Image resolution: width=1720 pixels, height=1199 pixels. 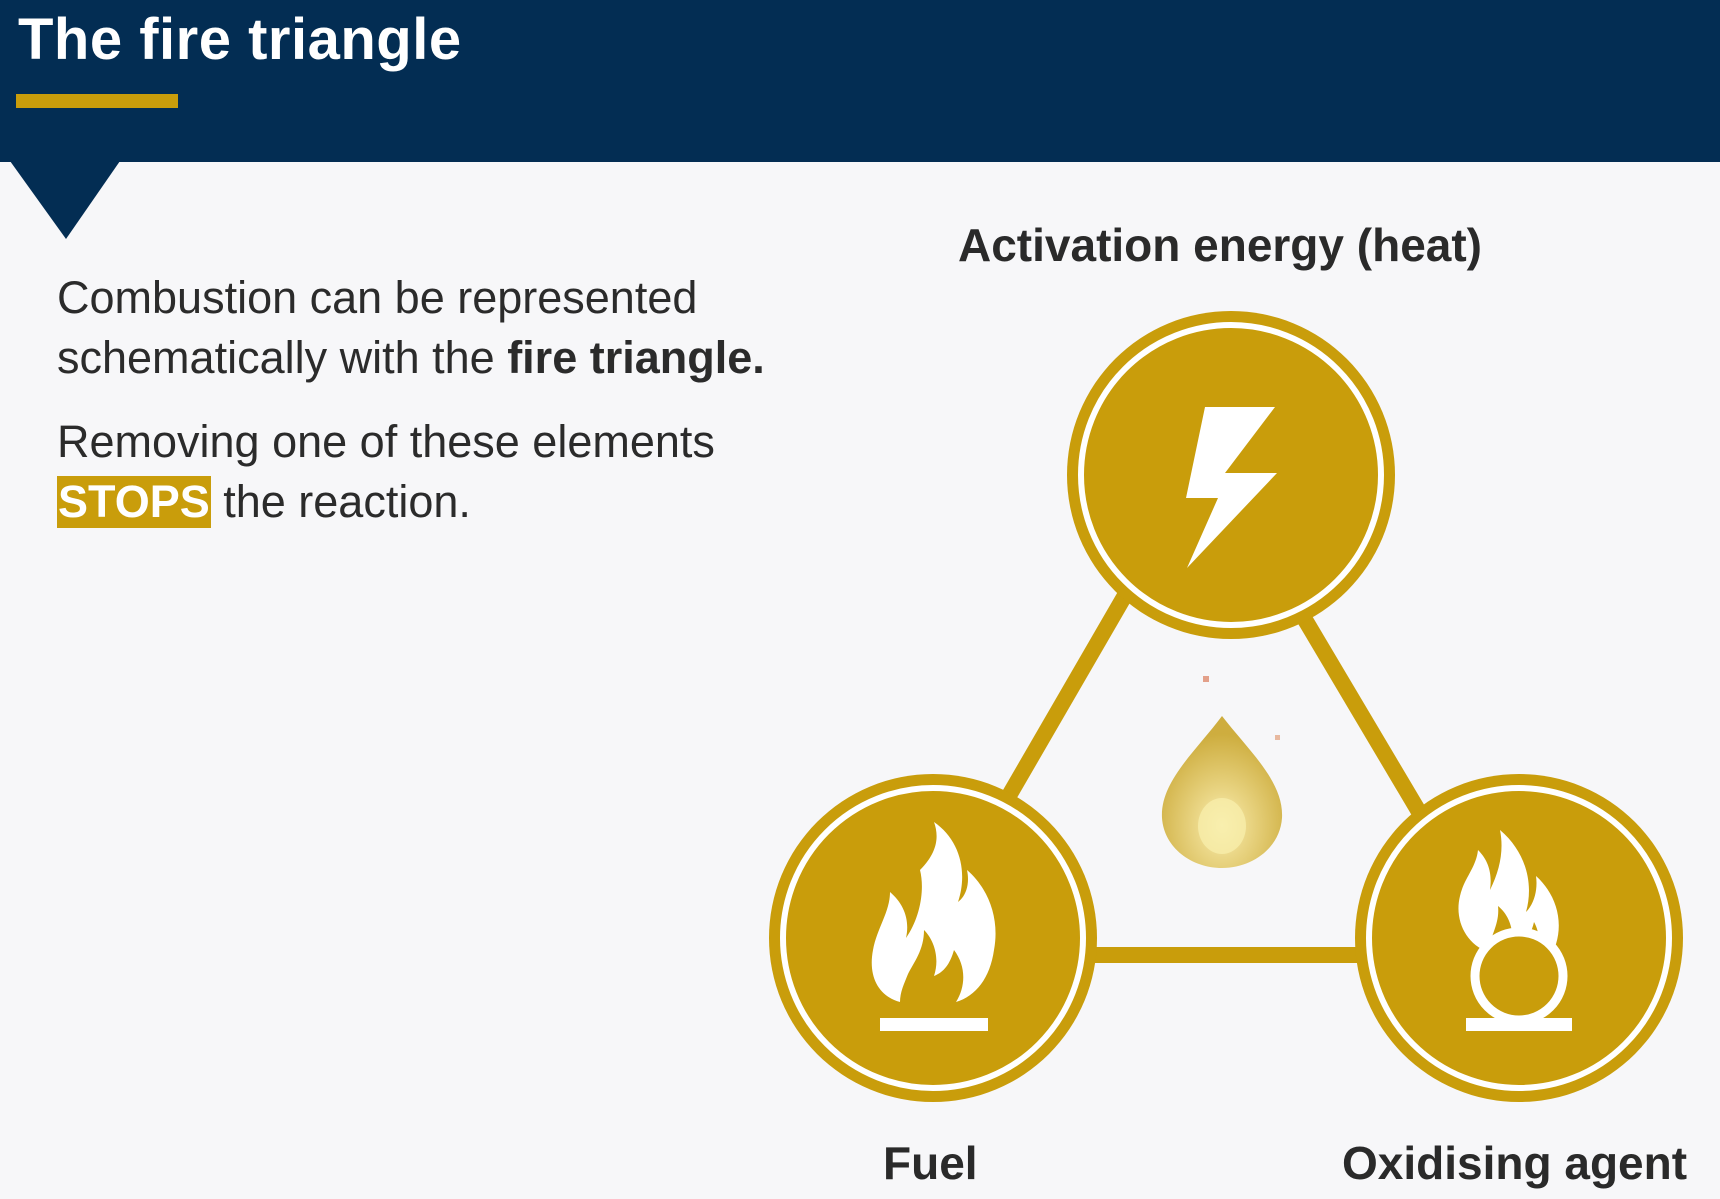 What do you see at coordinates (1519, 938) in the screenshot?
I see `oxidising-agent-node` at bounding box center [1519, 938].